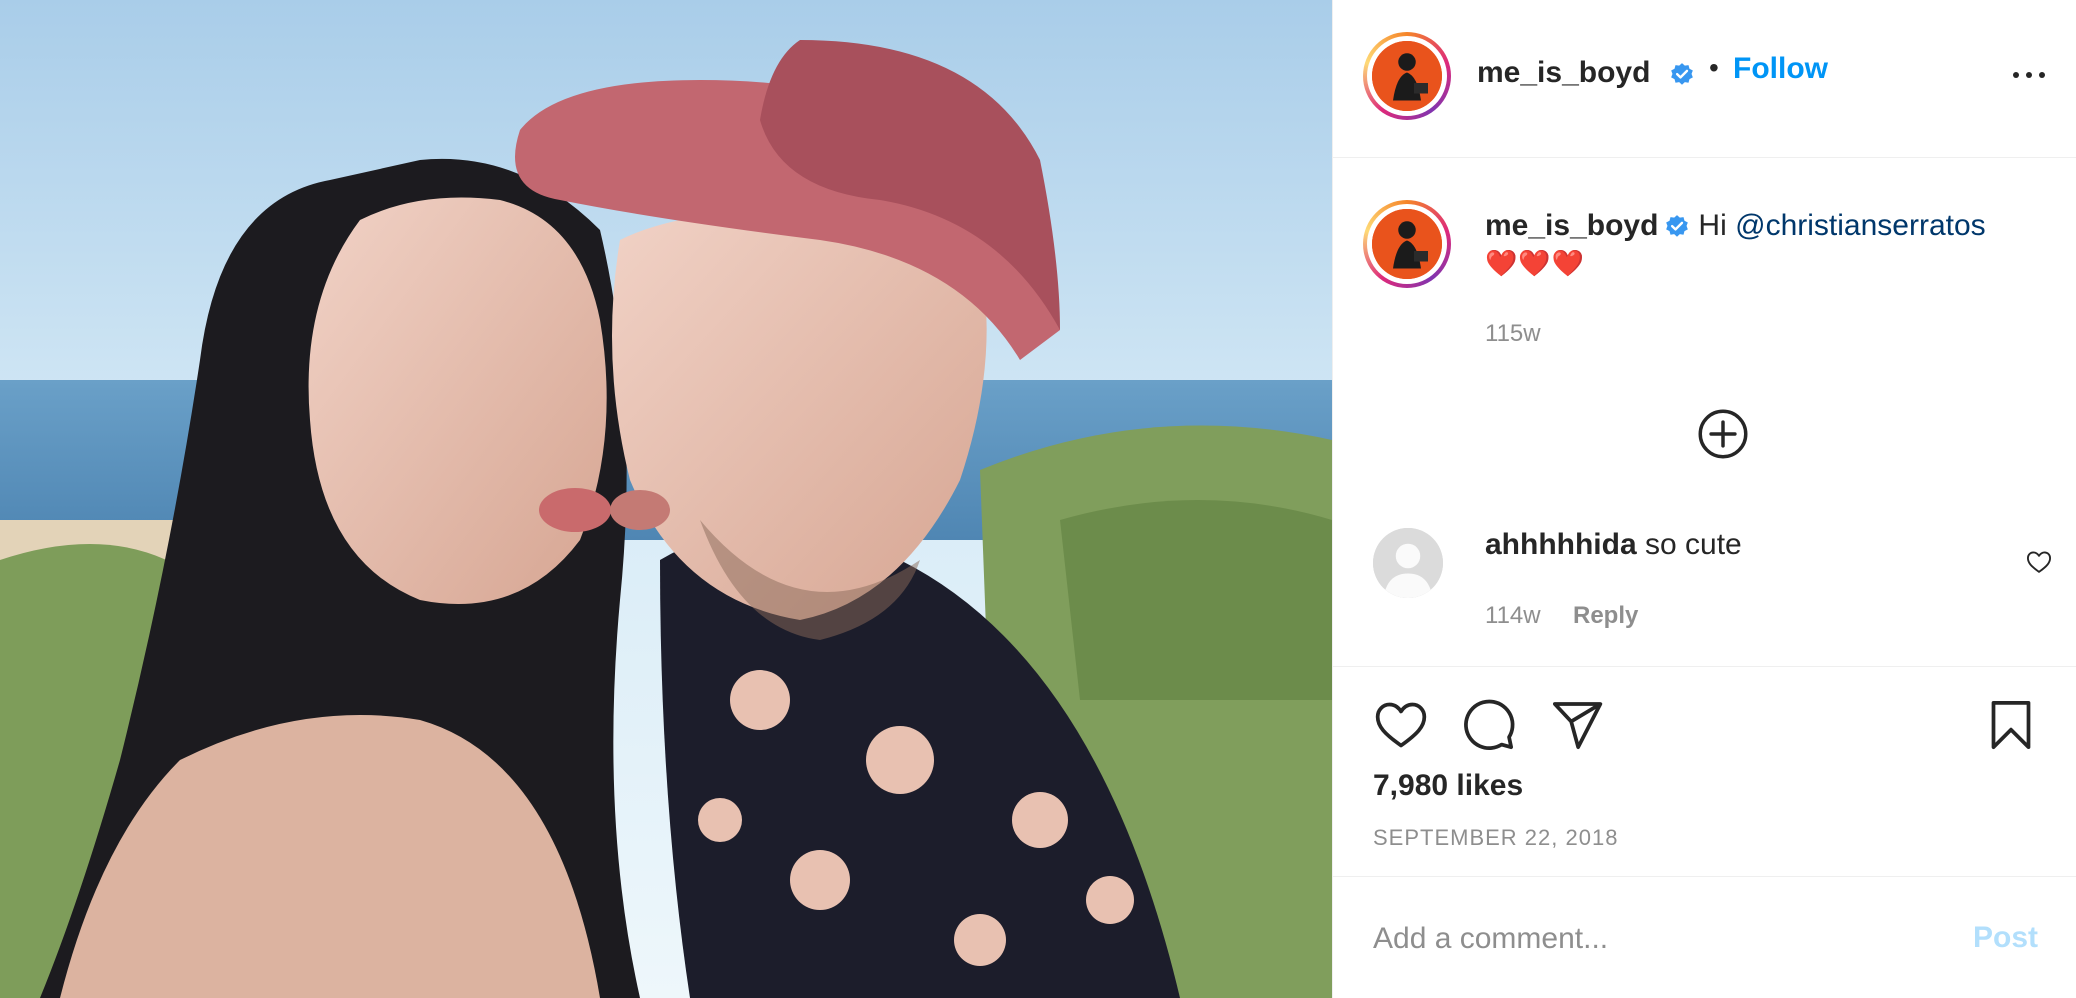 The image size is (2076, 998). What do you see at coordinates (1704, 79) in the screenshot?
I see `post-header: me_is_boyd • Follow` at bounding box center [1704, 79].